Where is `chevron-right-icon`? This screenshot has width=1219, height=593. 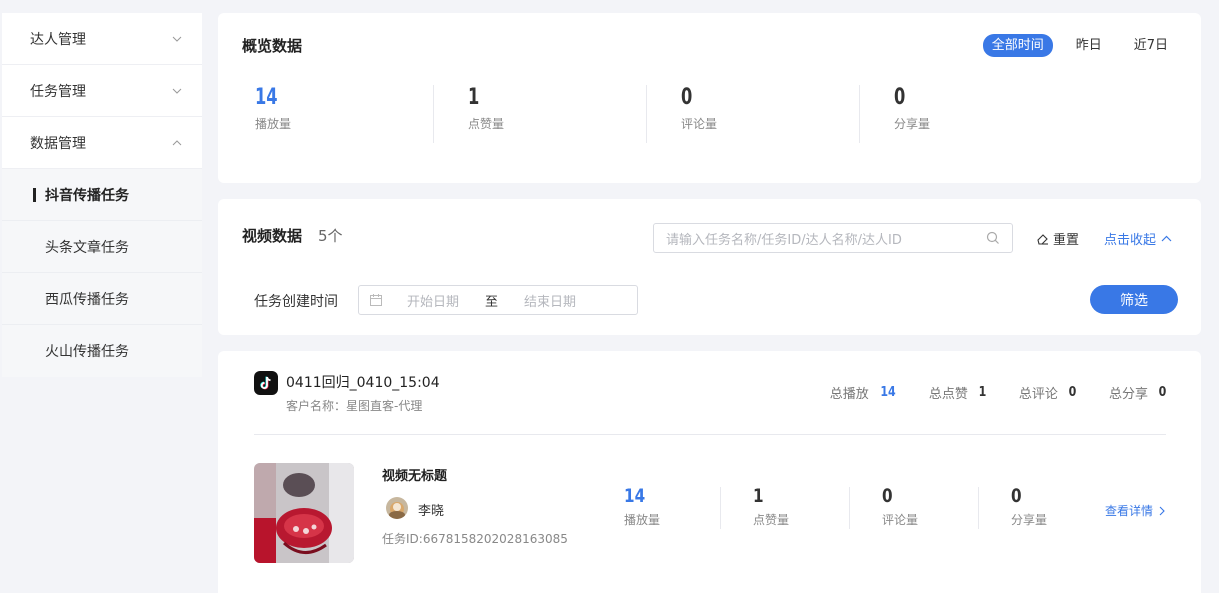
chevron-right-icon is located at coordinates (1162, 510).